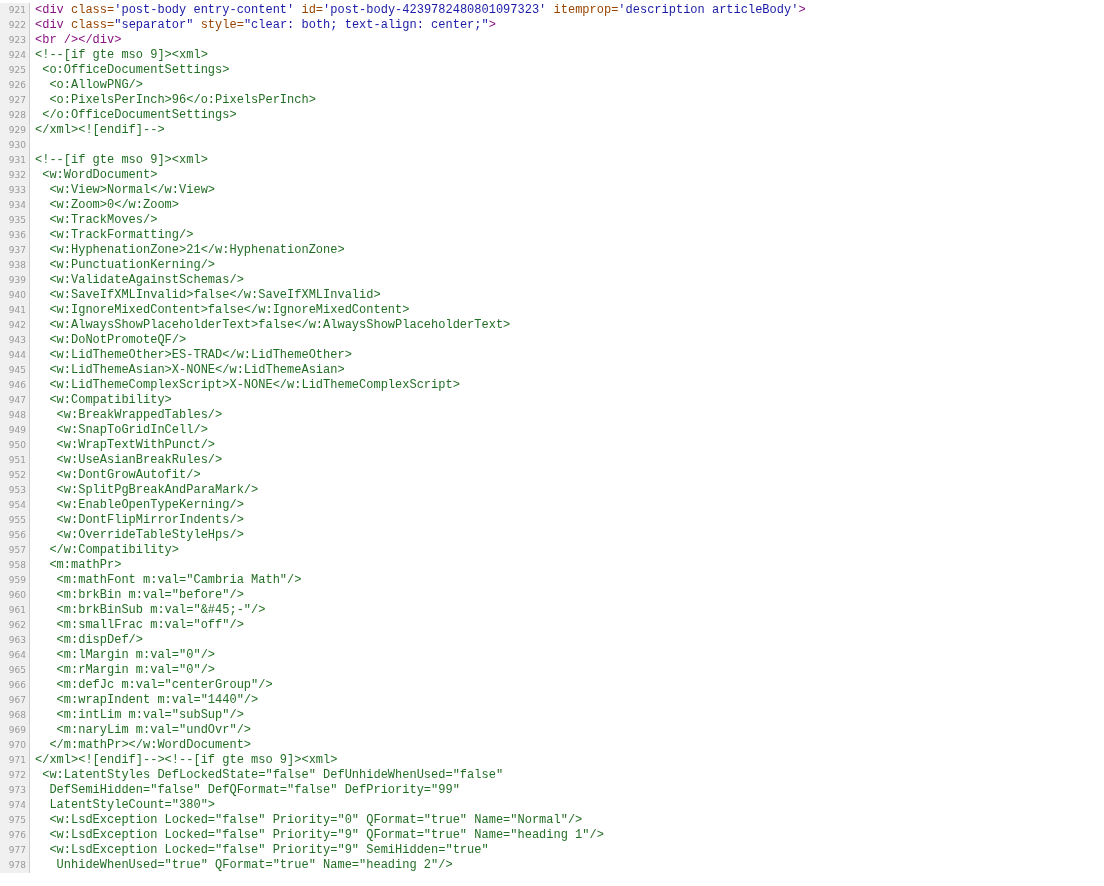  I want to click on code-line: <w:TrackFormatting/>, so click(121, 235).